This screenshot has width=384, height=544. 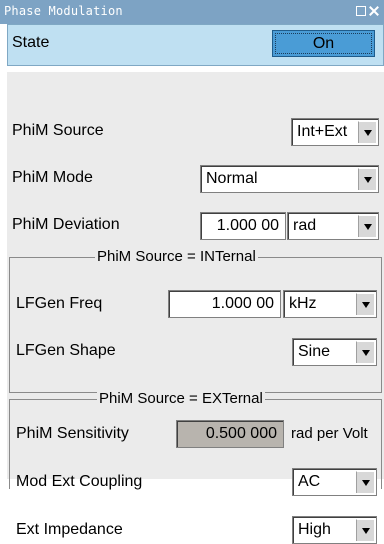 I want to click on phim-source-label: PhiM Source, so click(x=58, y=130).